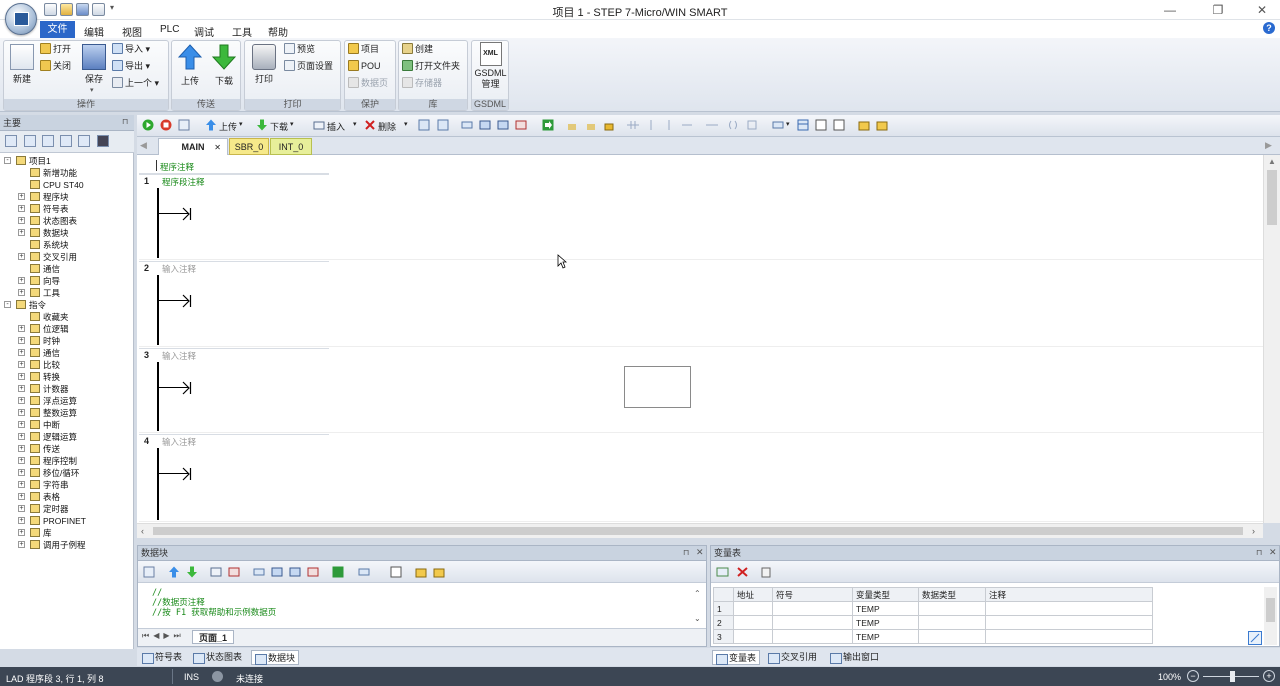 The height and width of the screenshot is (686, 1280). What do you see at coordinates (49, 197) in the screenshot?
I see `tree-item: 程序块` at bounding box center [49, 197].